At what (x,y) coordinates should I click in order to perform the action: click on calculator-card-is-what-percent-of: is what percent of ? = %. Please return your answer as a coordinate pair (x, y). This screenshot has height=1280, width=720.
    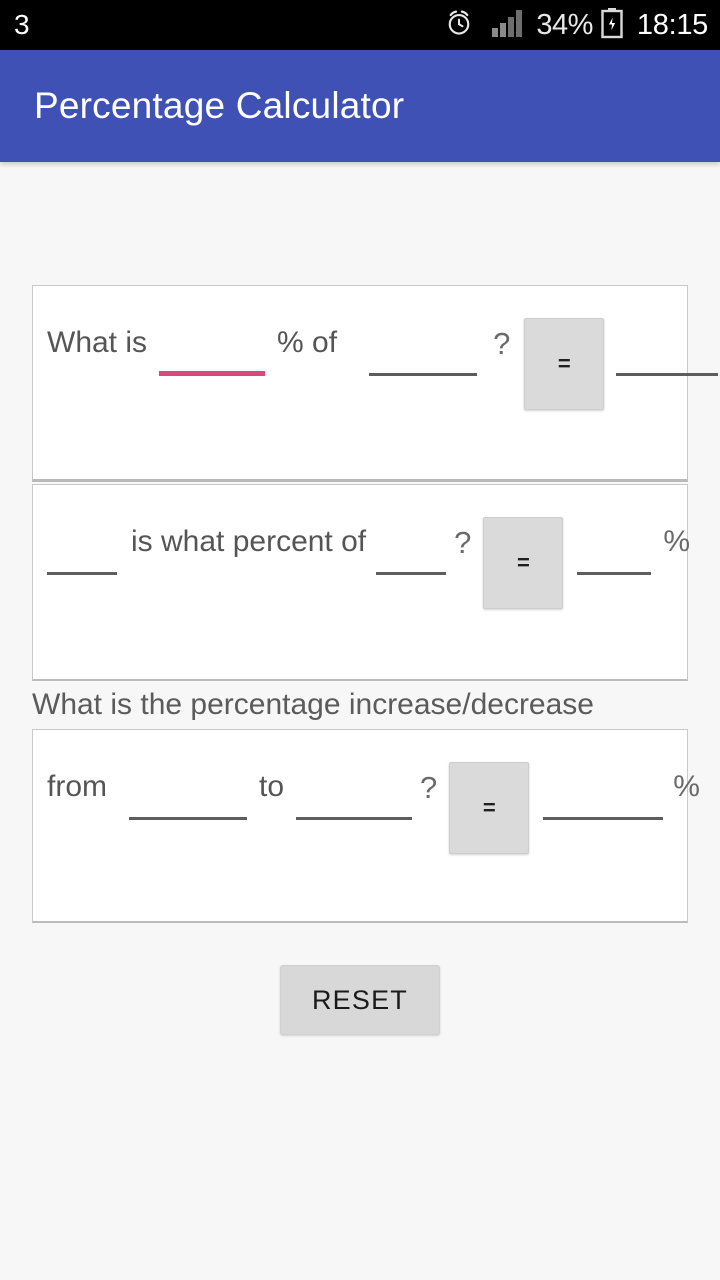
    Looking at the image, I should click on (361, 582).